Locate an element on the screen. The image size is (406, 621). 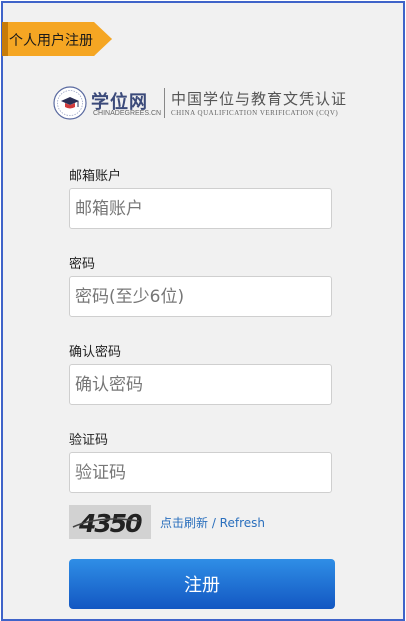
logo-divider is located at coordinates (164, 103).